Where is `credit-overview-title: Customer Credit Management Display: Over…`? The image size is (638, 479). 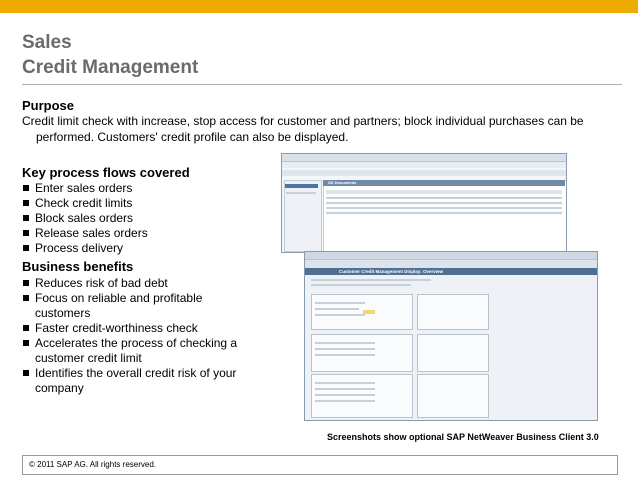
credit-overview-title: Customer Credit Management Display: Over… is located at coordinates (391, 271).